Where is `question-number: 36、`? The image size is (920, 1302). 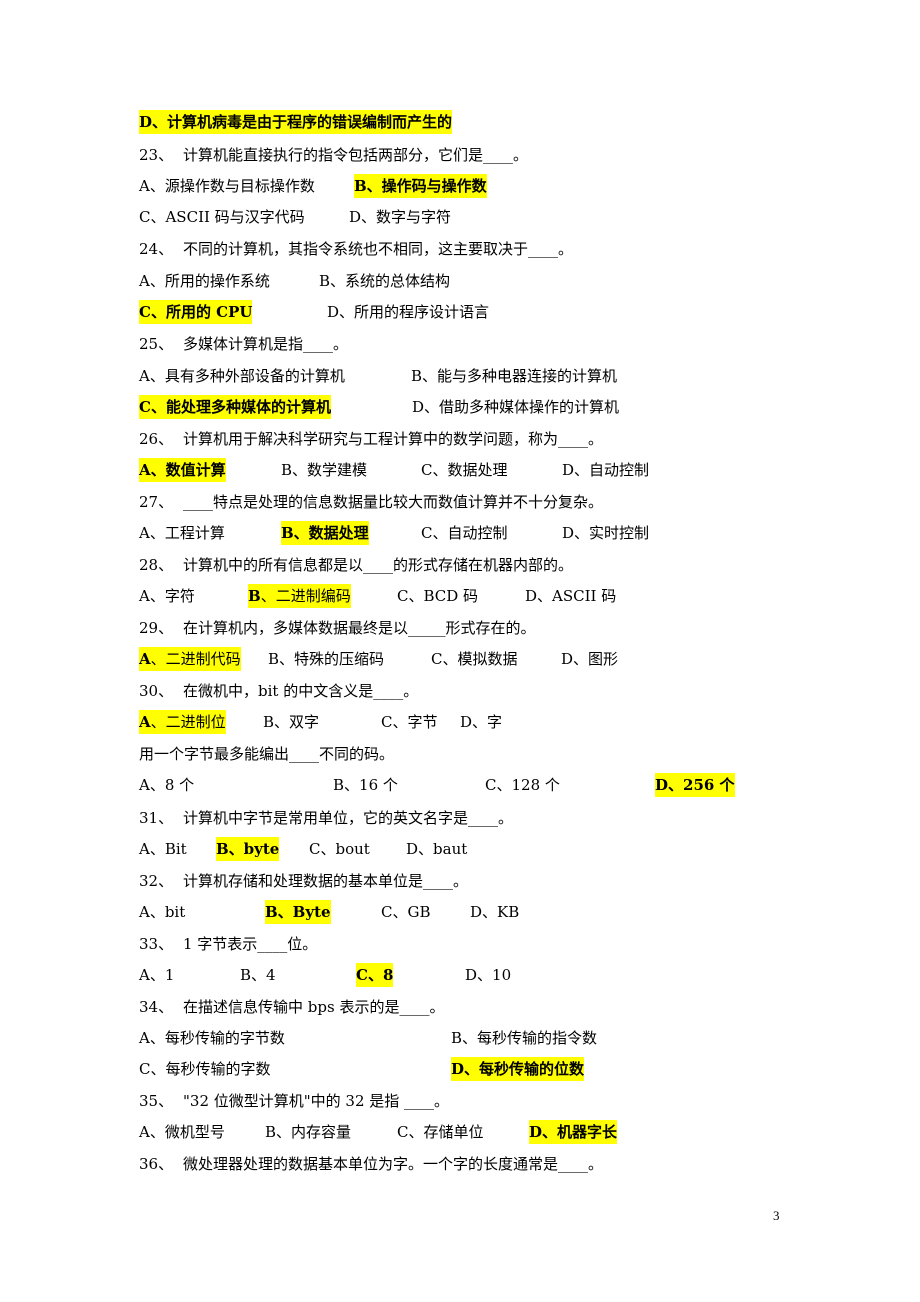 question-number: 36、 is located at coordinates (156, 1164).